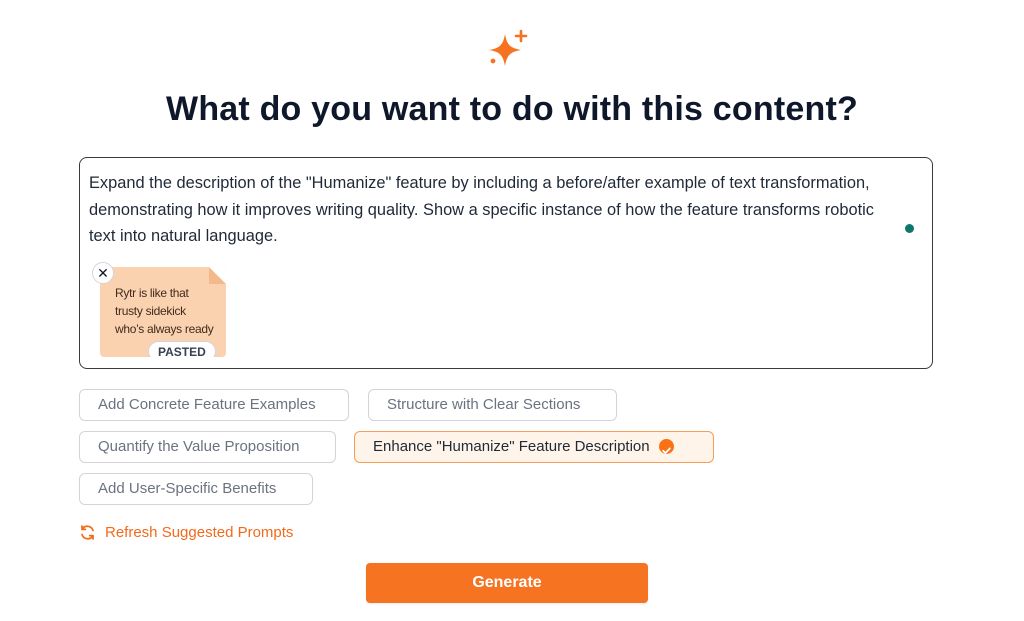 This screenshot has width=1024, height=621. What do you see at coordinates (507, 583) in the screenshot?
I see `generate-button: Generate` at bounding box center [507, 583].